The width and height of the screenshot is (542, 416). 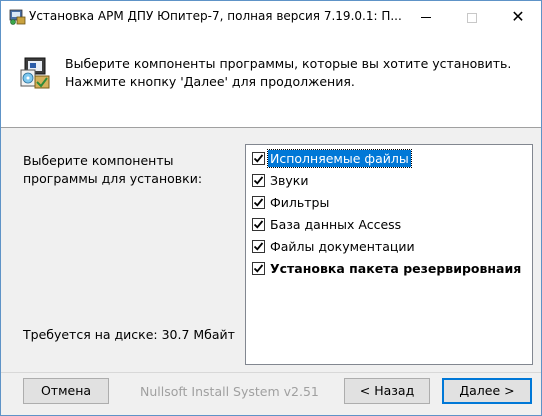 What do you see at coordinates (300, 202) in the screenshot?
I see `component-label-filters: Фильтры` at bounding box center [300, 202].